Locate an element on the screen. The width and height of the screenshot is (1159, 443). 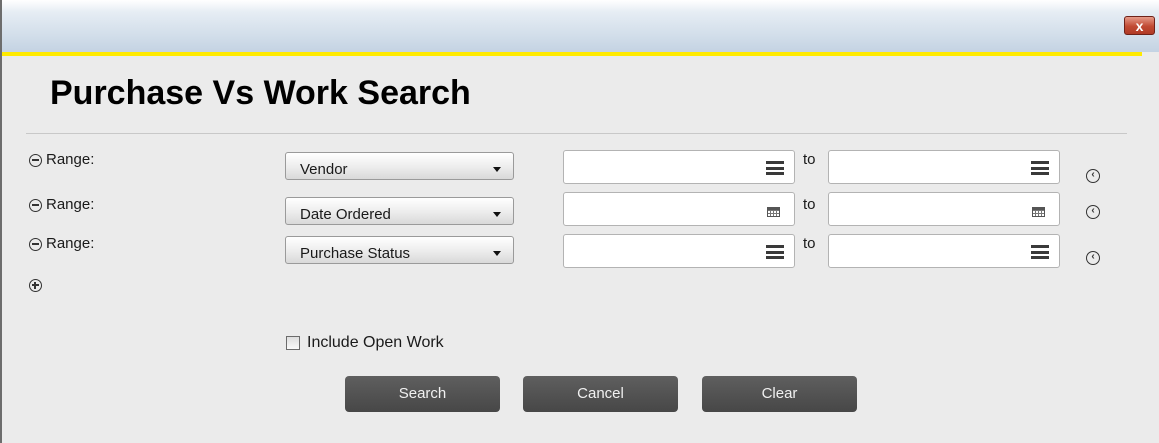
include-open-work-label: Include Open Work is located at coordinates (375, 343).